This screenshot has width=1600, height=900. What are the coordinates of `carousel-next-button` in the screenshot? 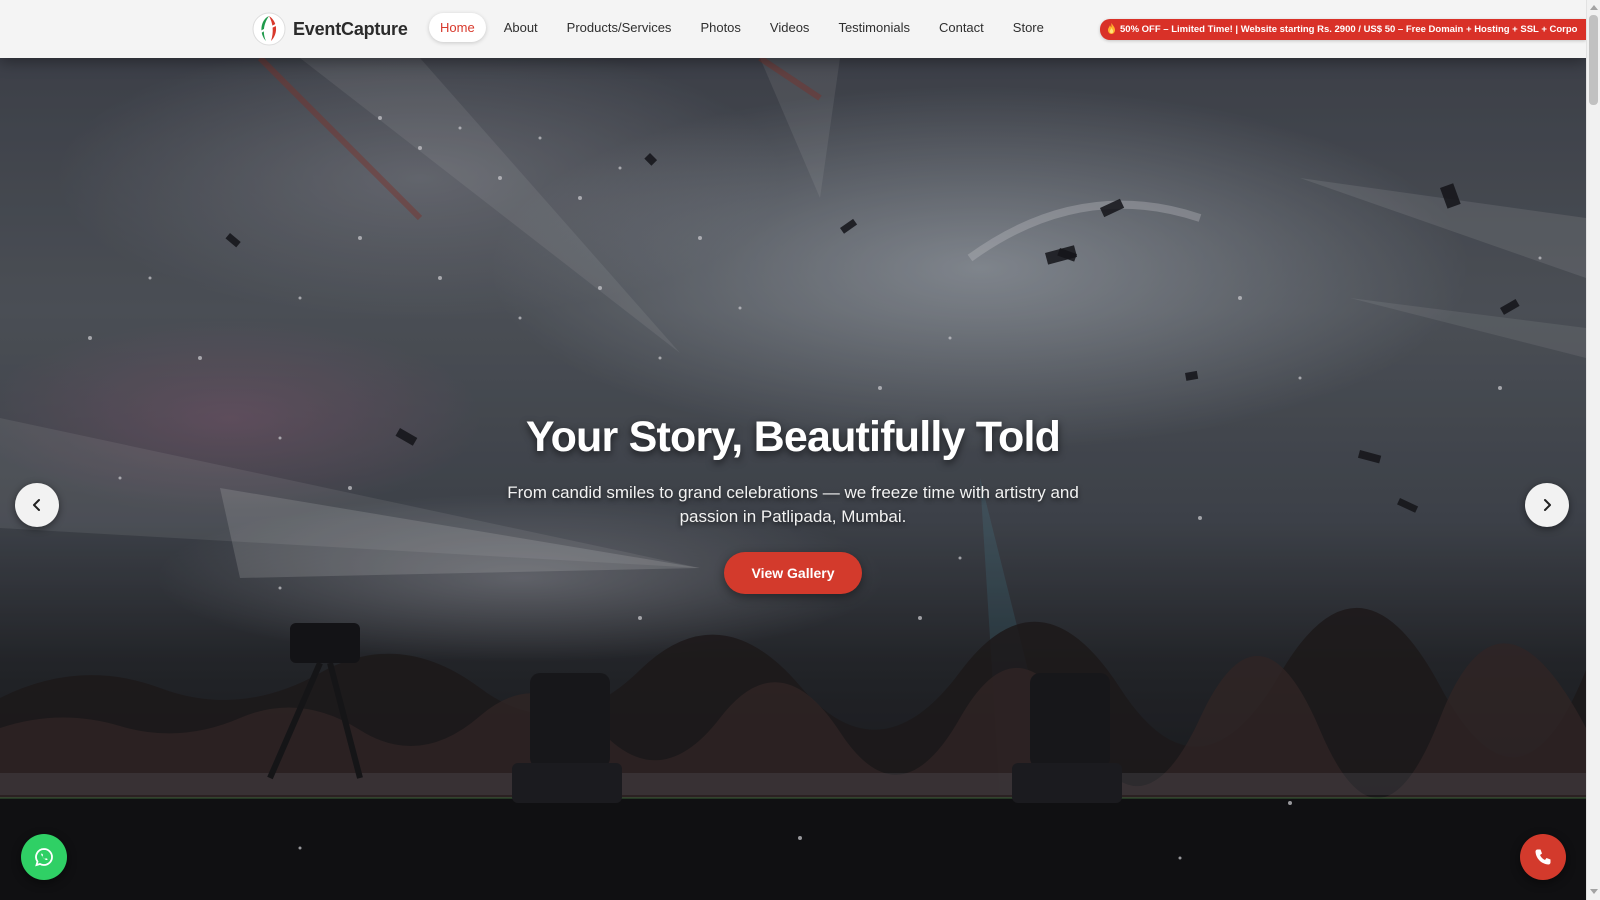 It's located at (1547, 505).